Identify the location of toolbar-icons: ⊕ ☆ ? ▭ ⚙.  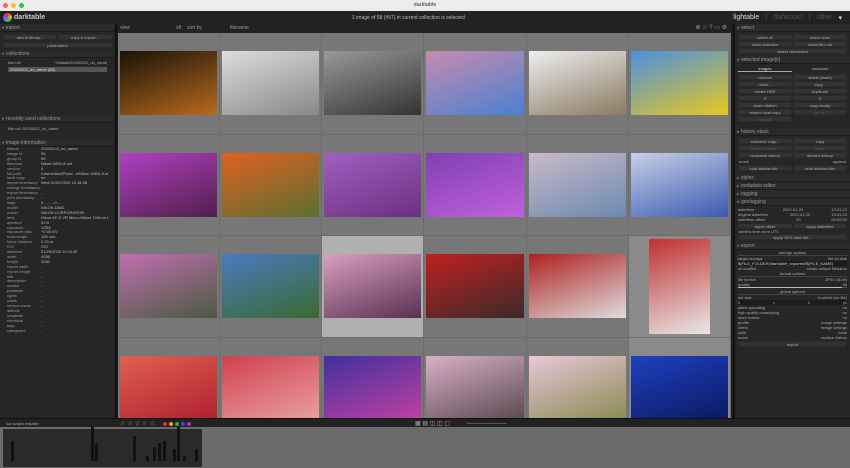
(711, 27).